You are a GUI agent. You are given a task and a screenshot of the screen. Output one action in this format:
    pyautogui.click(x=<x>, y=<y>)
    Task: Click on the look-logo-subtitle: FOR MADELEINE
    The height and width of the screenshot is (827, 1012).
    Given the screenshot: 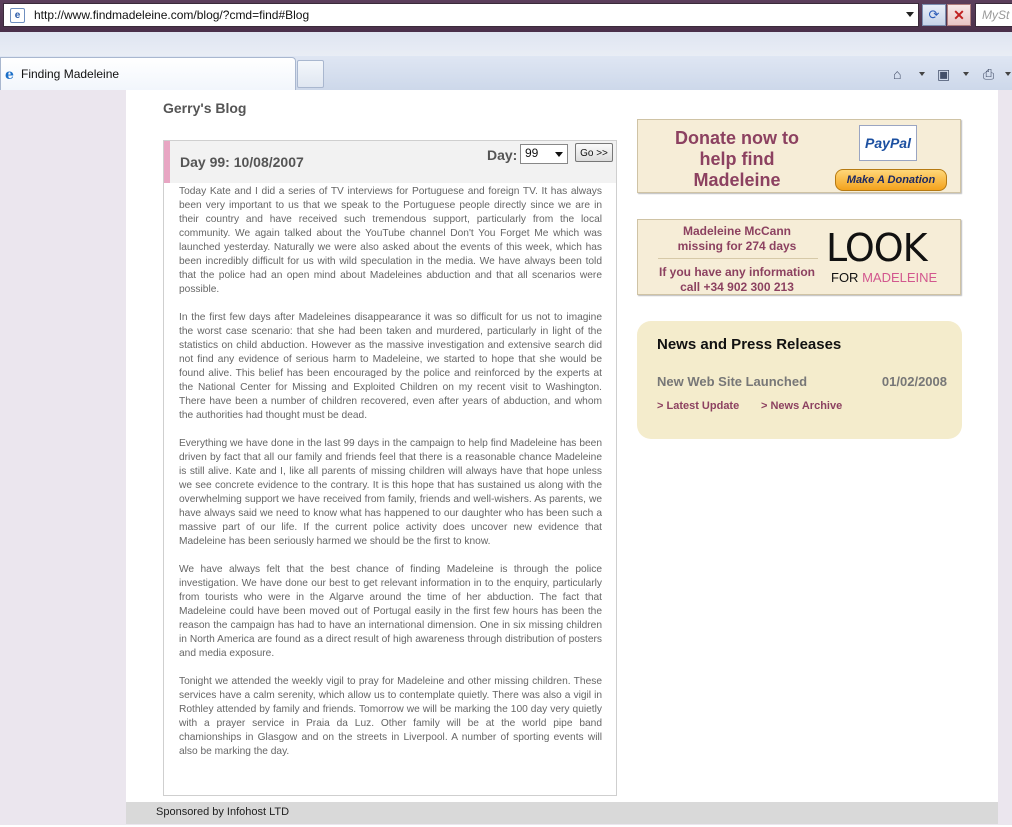 What is the action you would take?
    pyautogui.click(x=884, y=277)
    